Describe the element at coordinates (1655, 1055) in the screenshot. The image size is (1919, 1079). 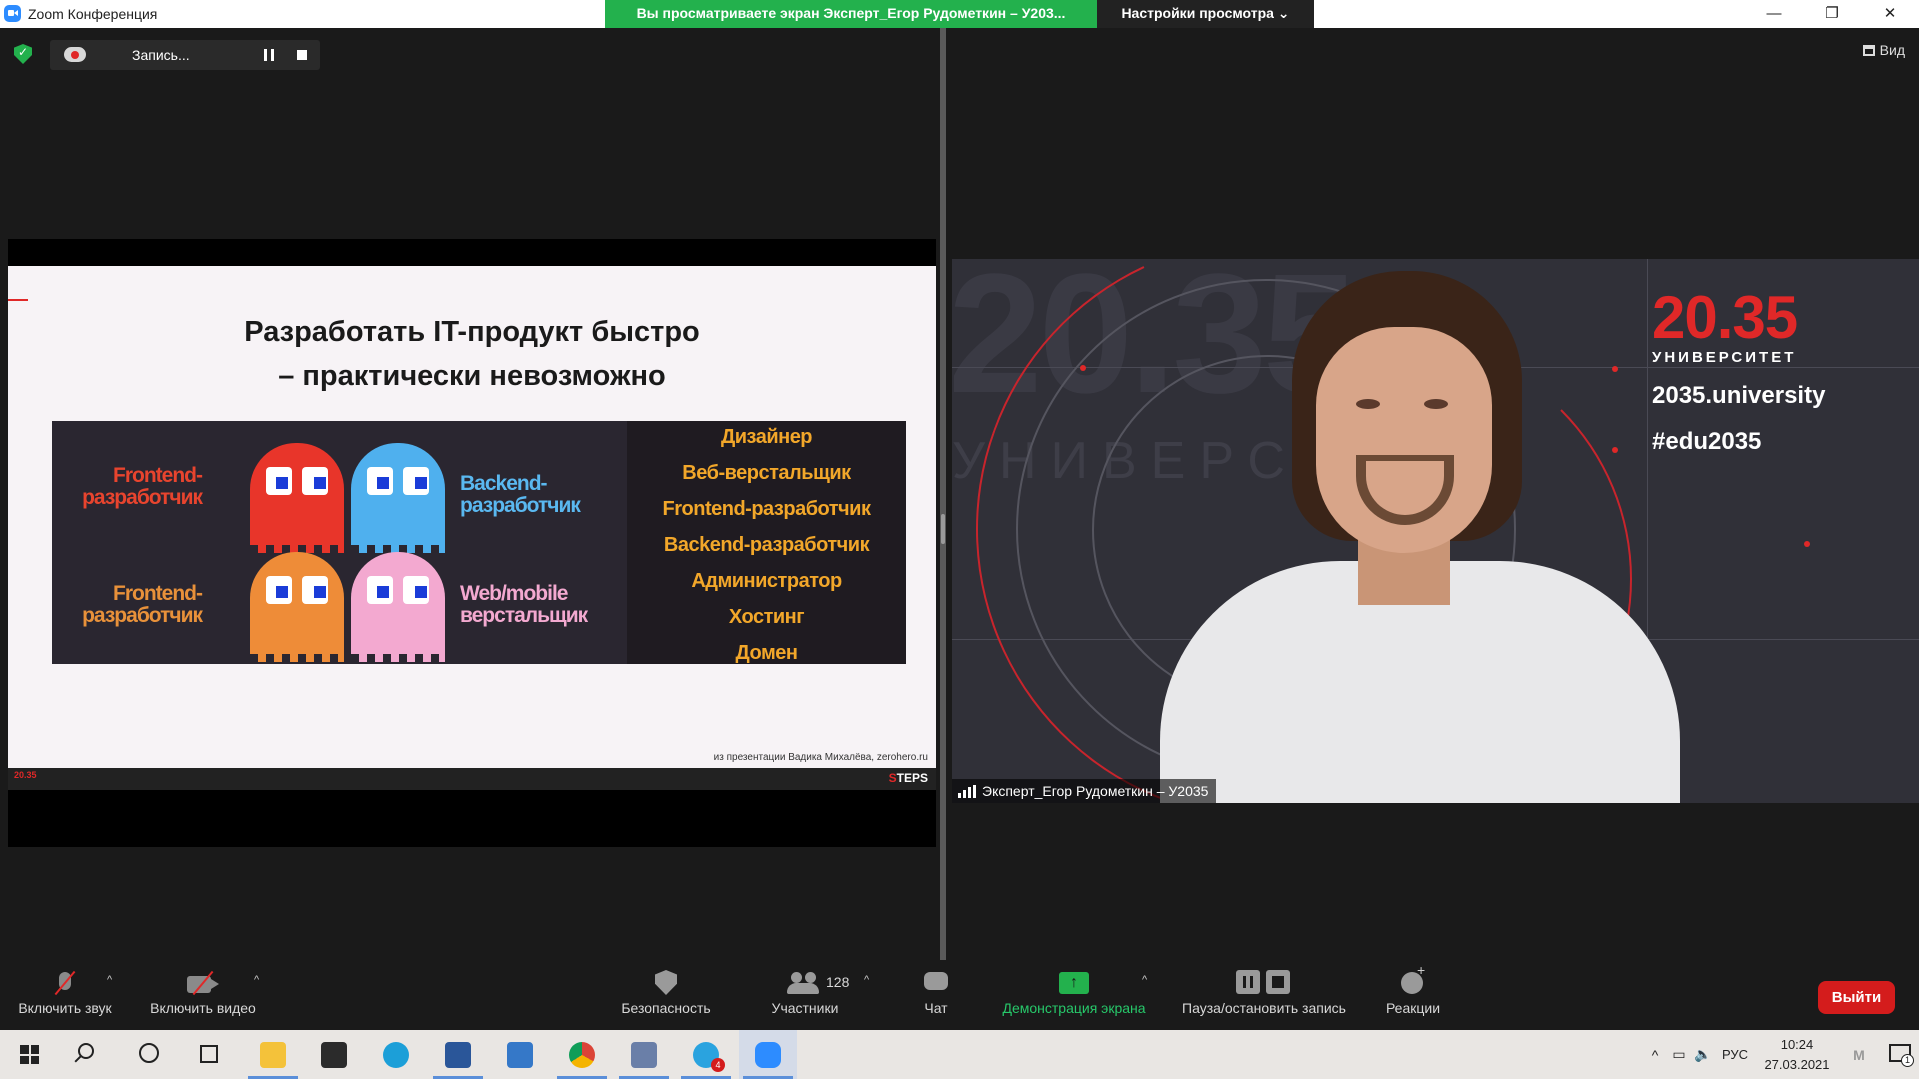
I see `tray-overflow-chevron-icon: ^` at that location.